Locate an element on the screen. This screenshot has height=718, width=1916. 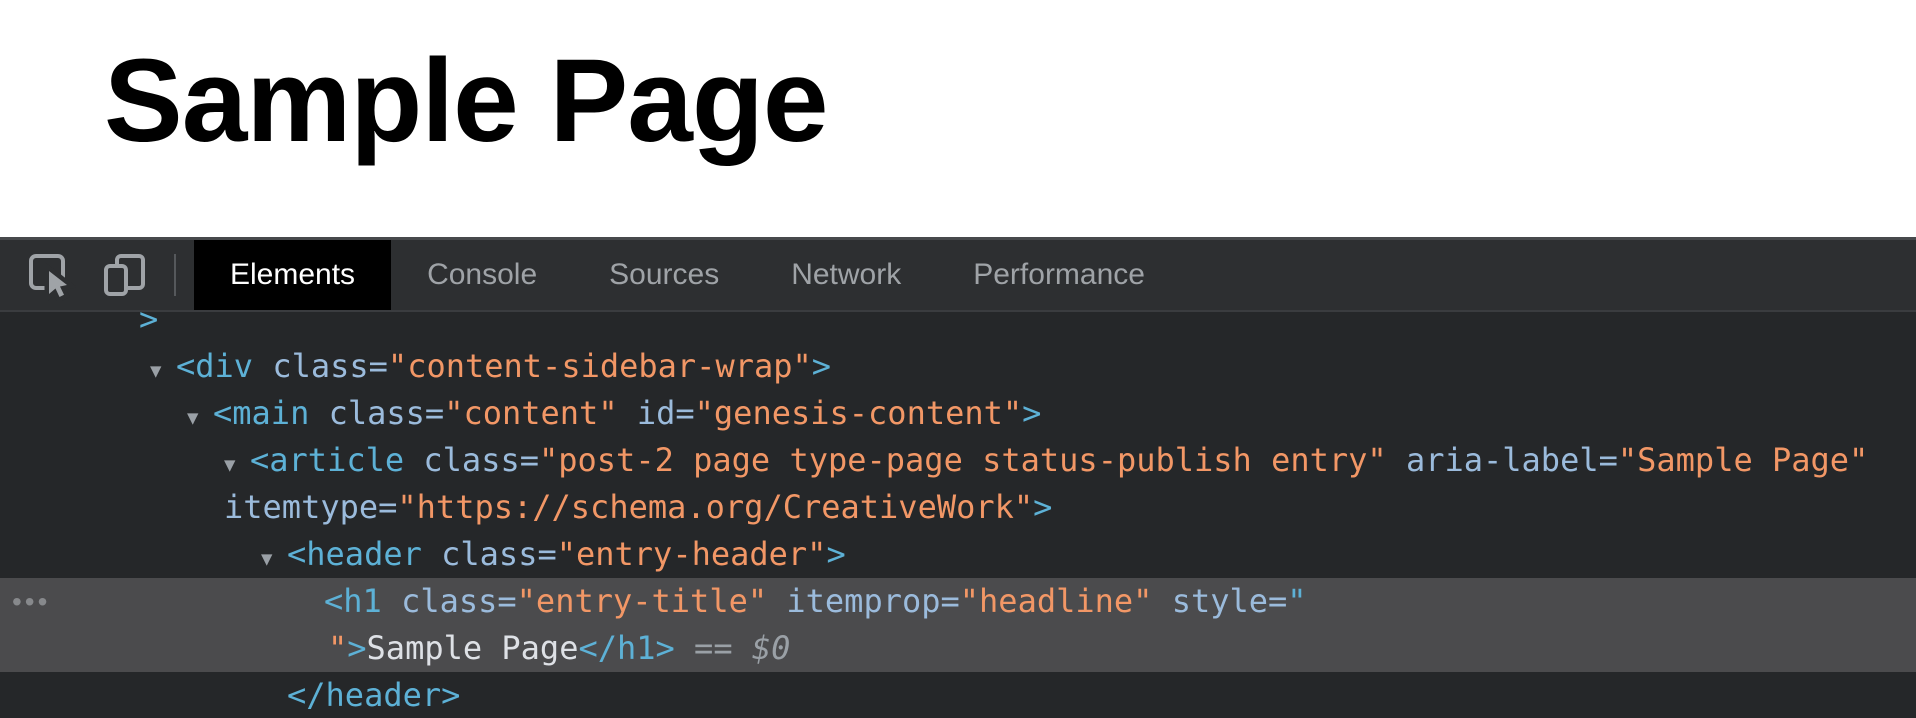
code-token: "content-sidebar-wrap" is located at coordinates (599, 366).